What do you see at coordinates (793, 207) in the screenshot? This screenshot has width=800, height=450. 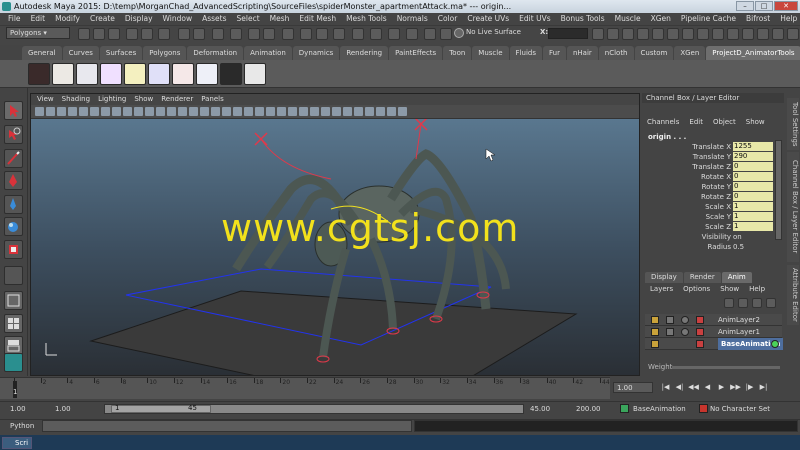 I see `side-tab-channel-box-layer-editor: Channel Box / Layer Editor` at bounding box center [793, 207].